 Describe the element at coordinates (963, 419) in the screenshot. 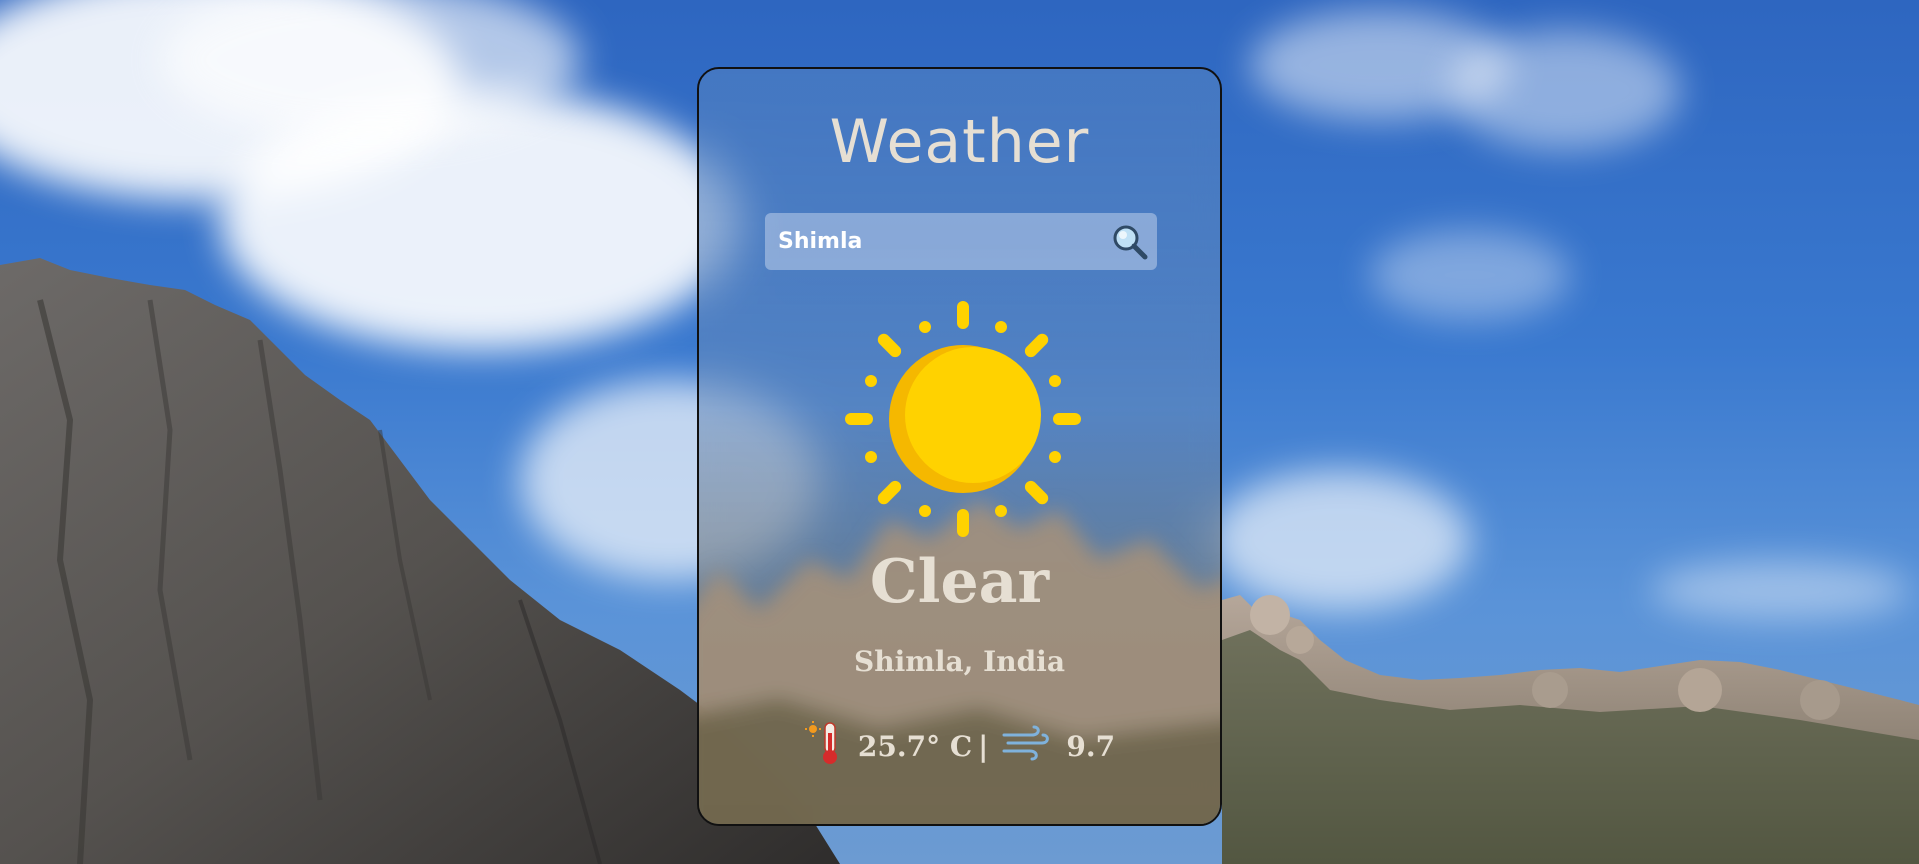

I see `sun-icon` at that location.